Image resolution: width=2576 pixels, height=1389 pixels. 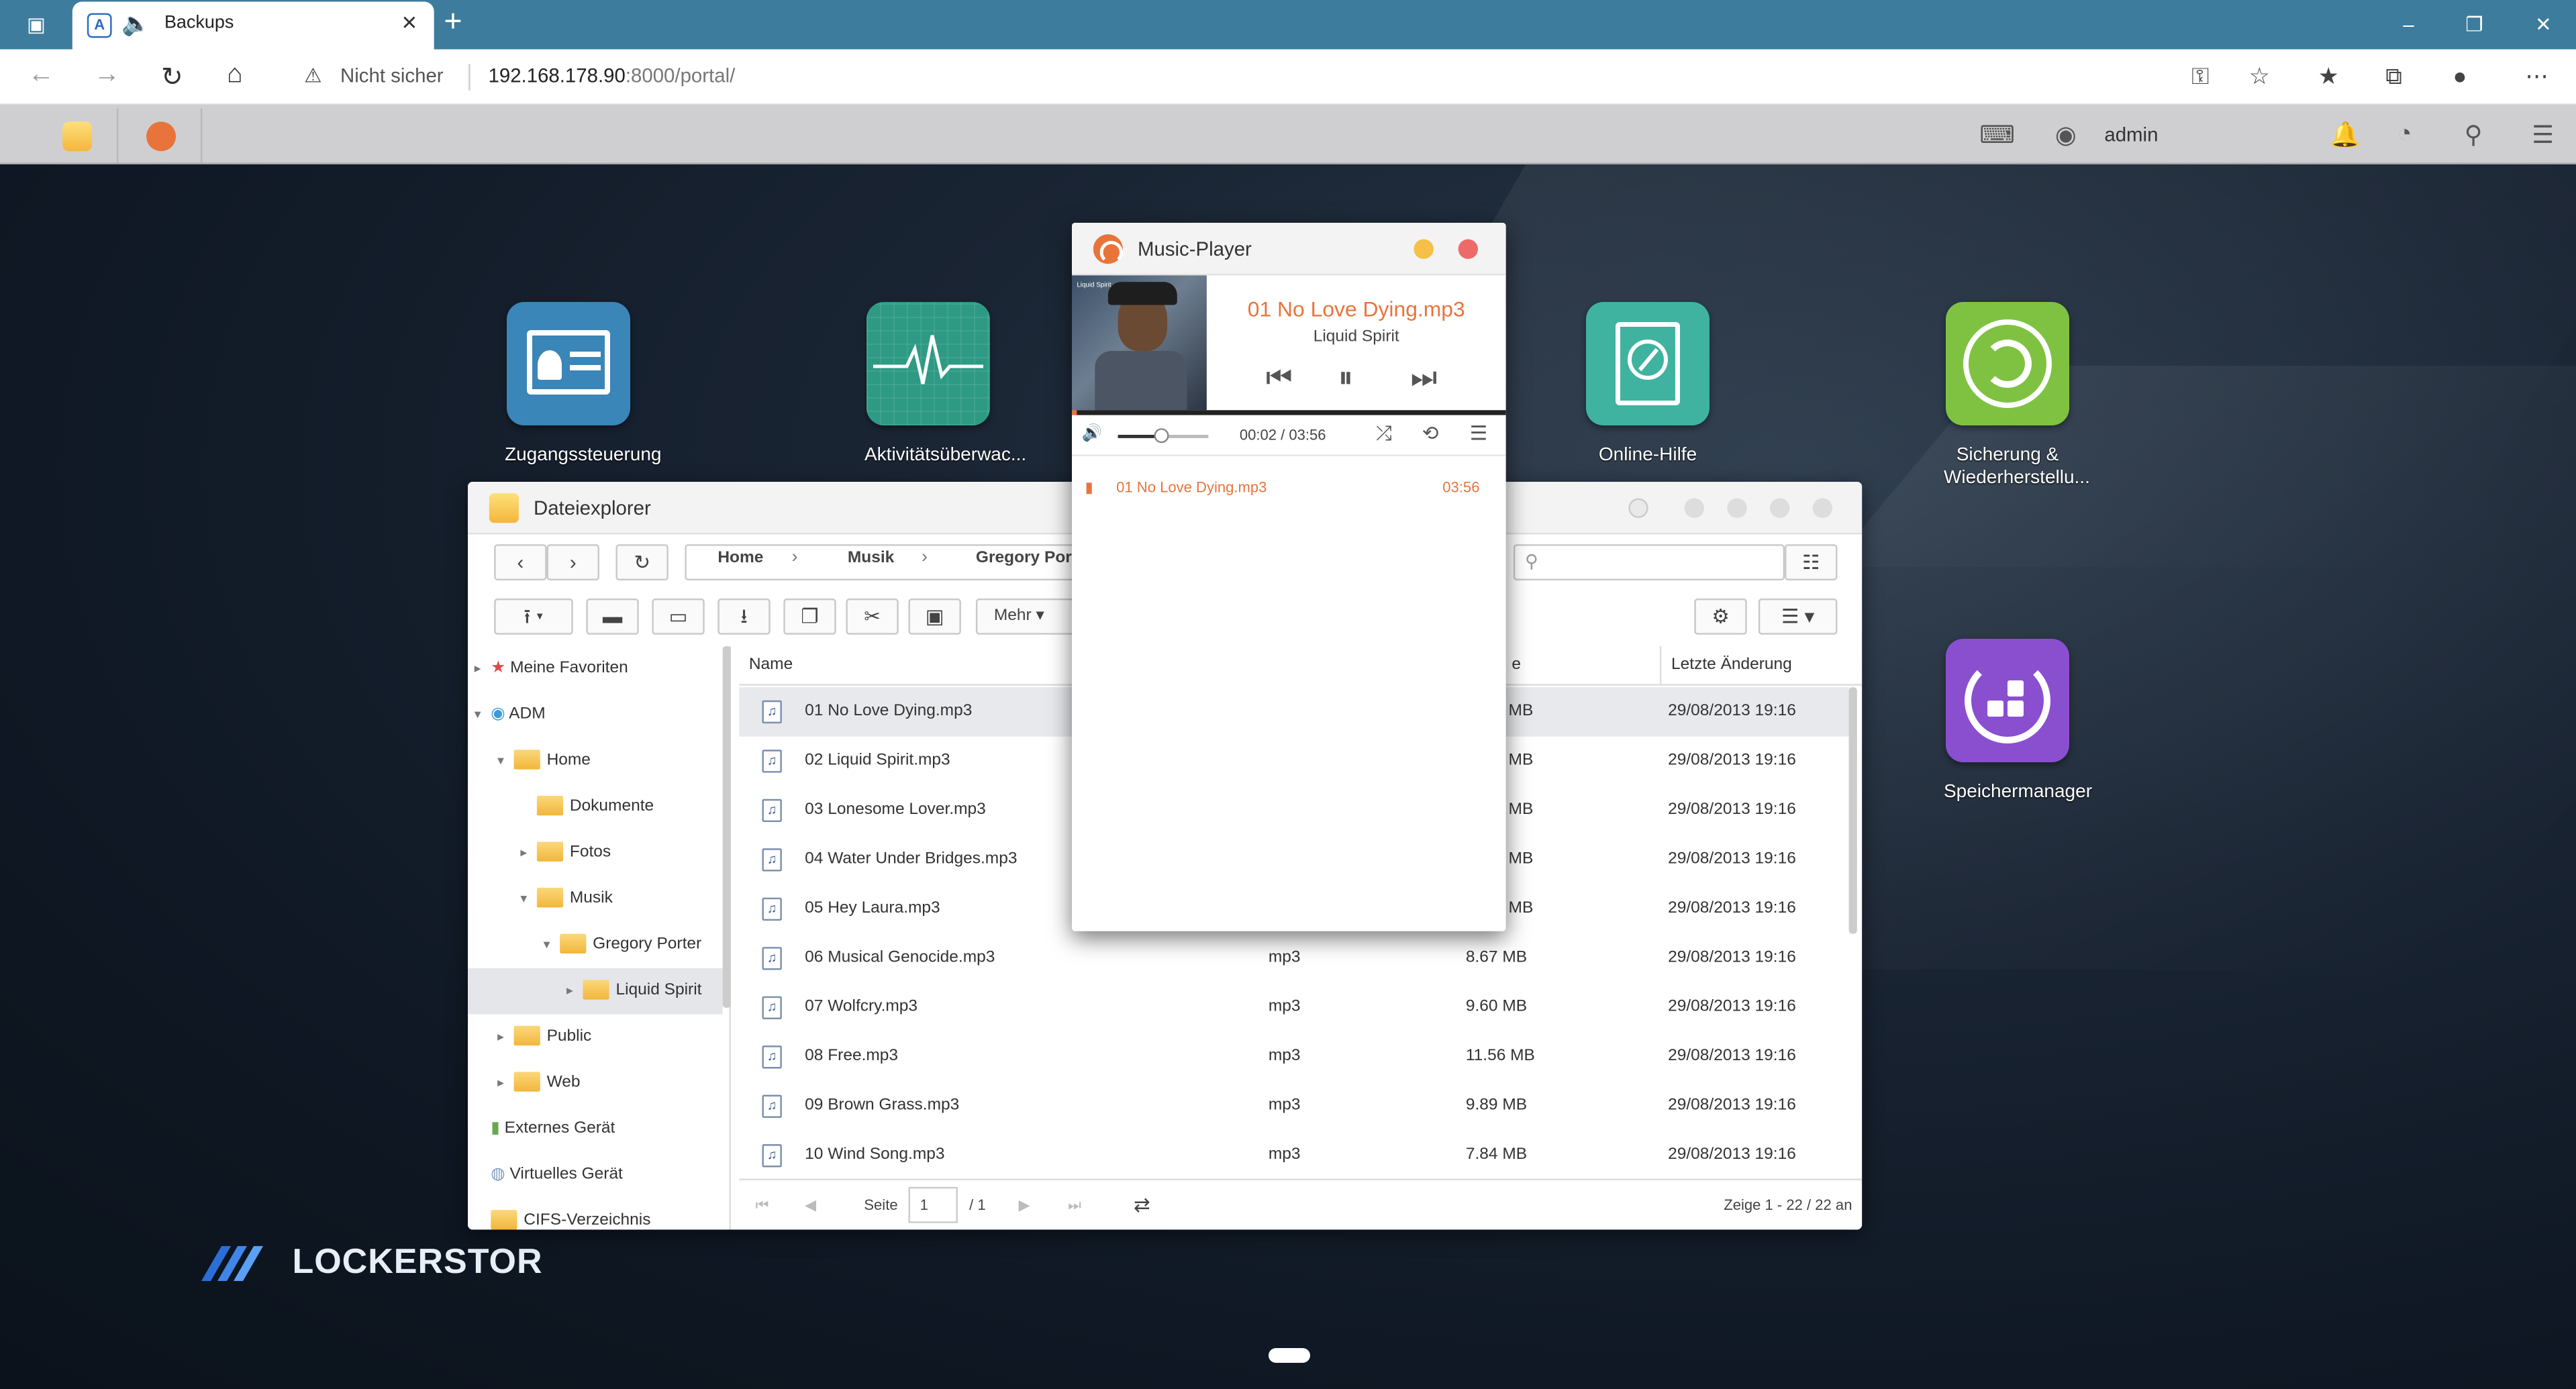 I want to click on copy-button: ❐, so click(x=809, y=617).